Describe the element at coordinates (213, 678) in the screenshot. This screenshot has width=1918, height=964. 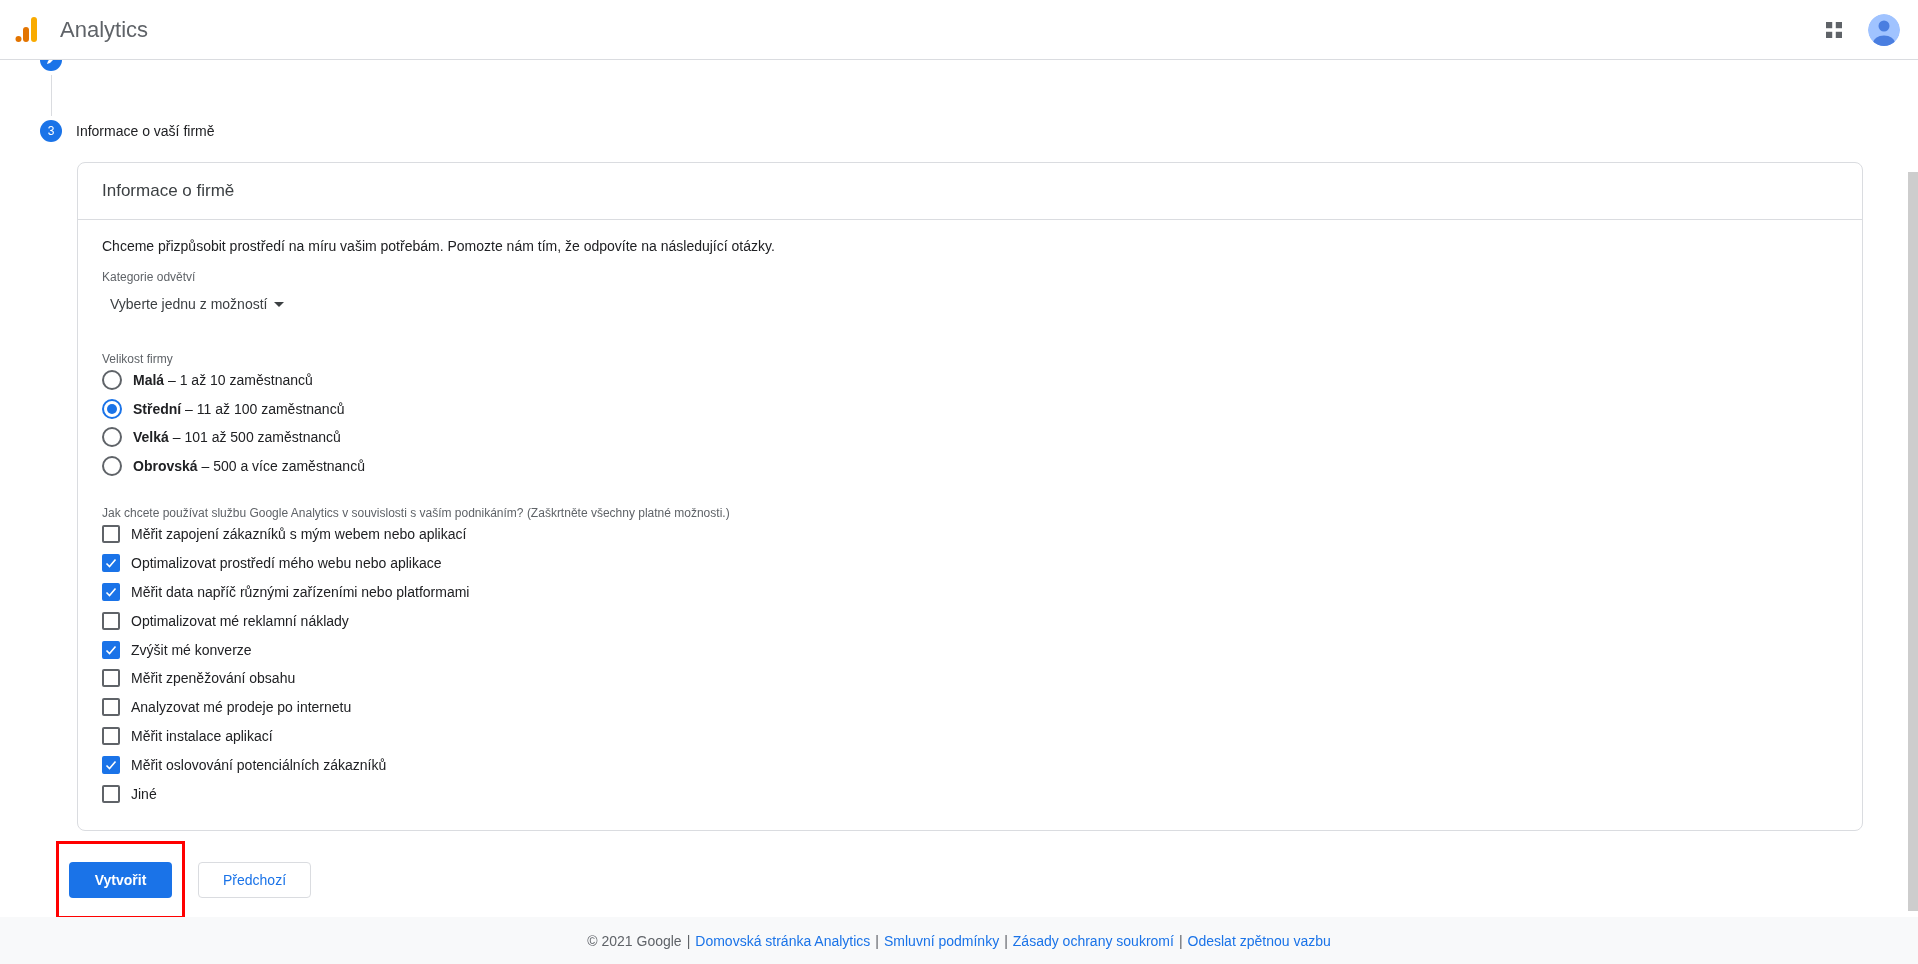
I see `checkbox-label: Měřit zpeněžování obsahu` at that location.